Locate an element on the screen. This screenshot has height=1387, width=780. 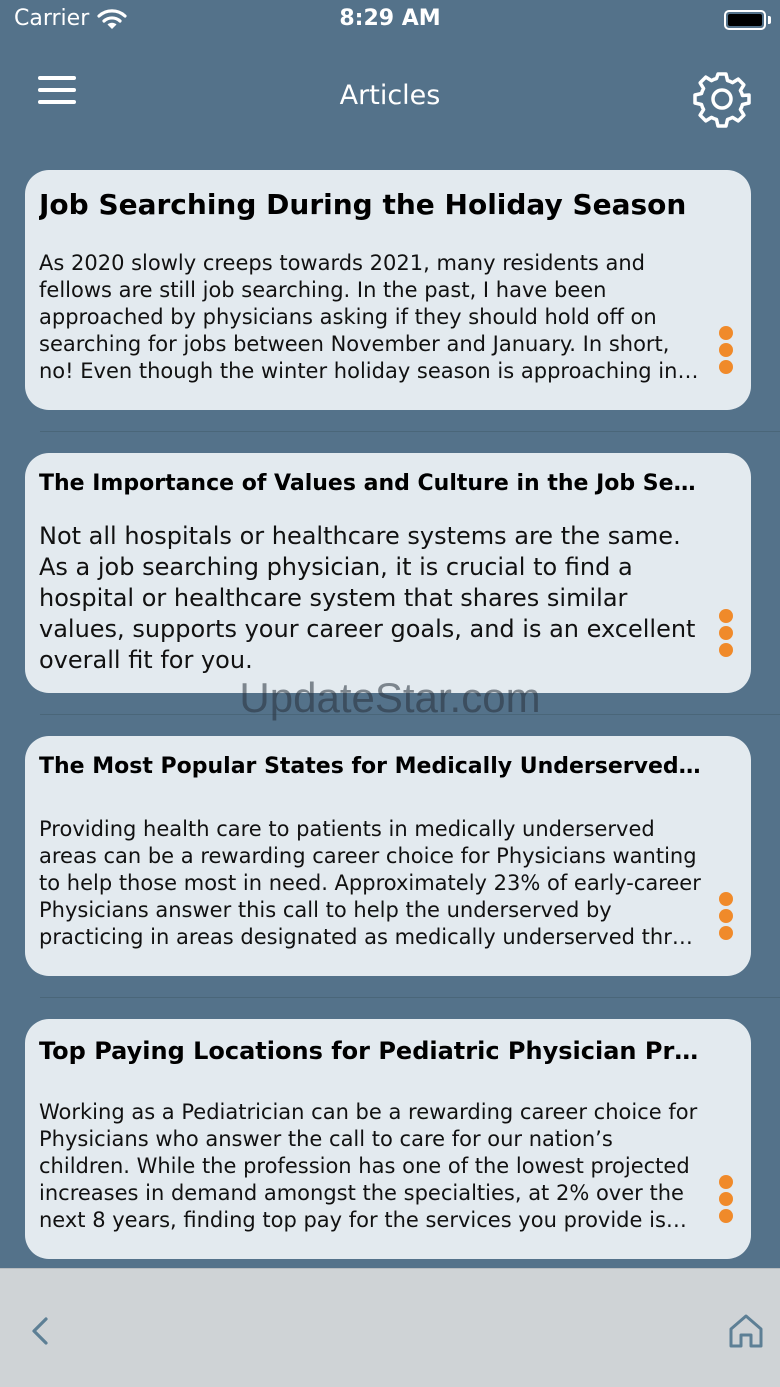
home-icon is located at coordinates (746, 1331).